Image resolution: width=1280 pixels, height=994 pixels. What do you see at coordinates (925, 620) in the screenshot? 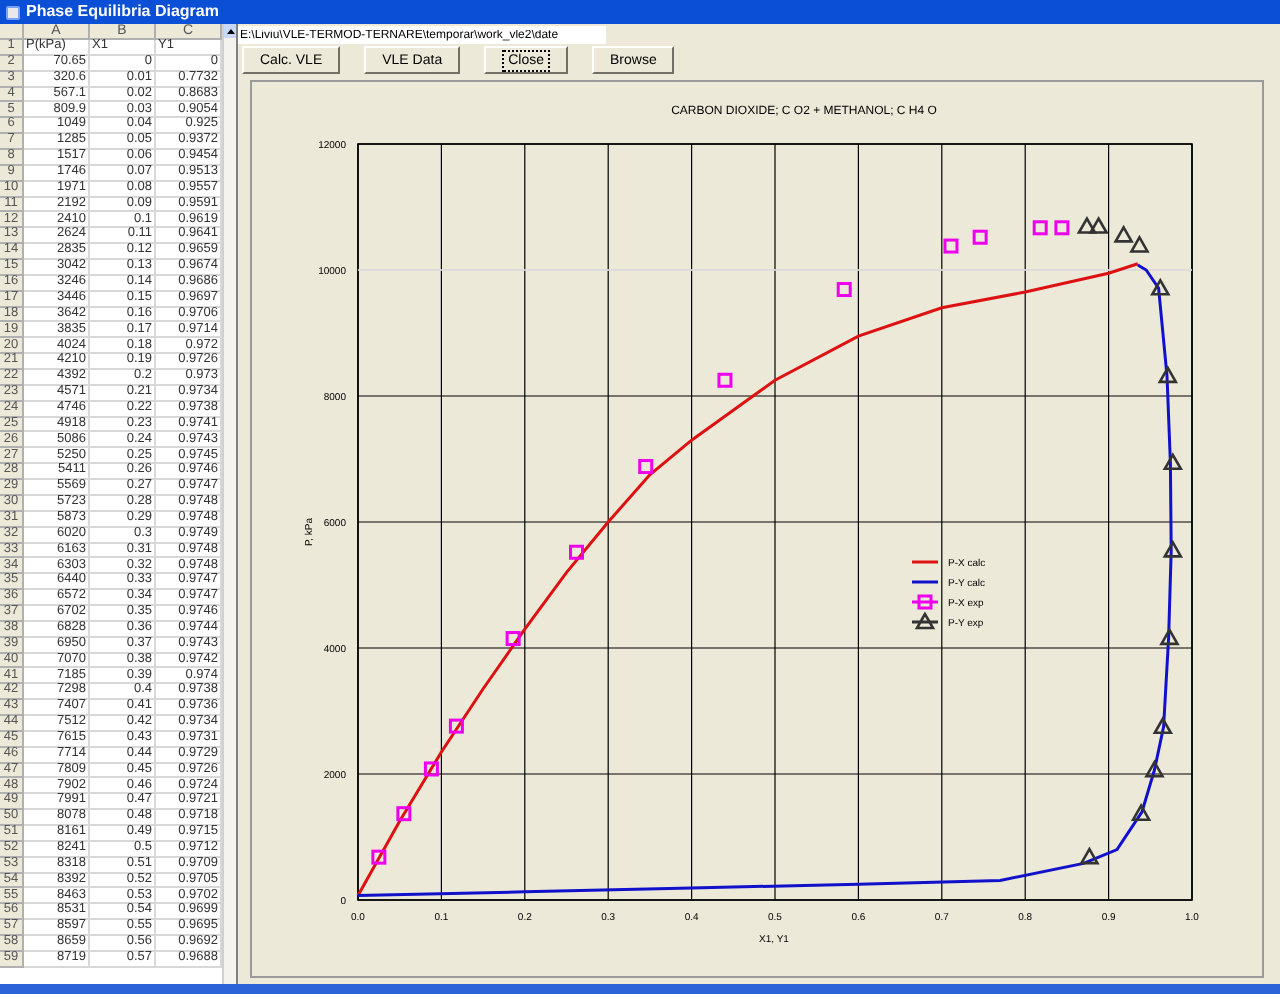
I see `legend-marker` at bounding box center [925, 620].